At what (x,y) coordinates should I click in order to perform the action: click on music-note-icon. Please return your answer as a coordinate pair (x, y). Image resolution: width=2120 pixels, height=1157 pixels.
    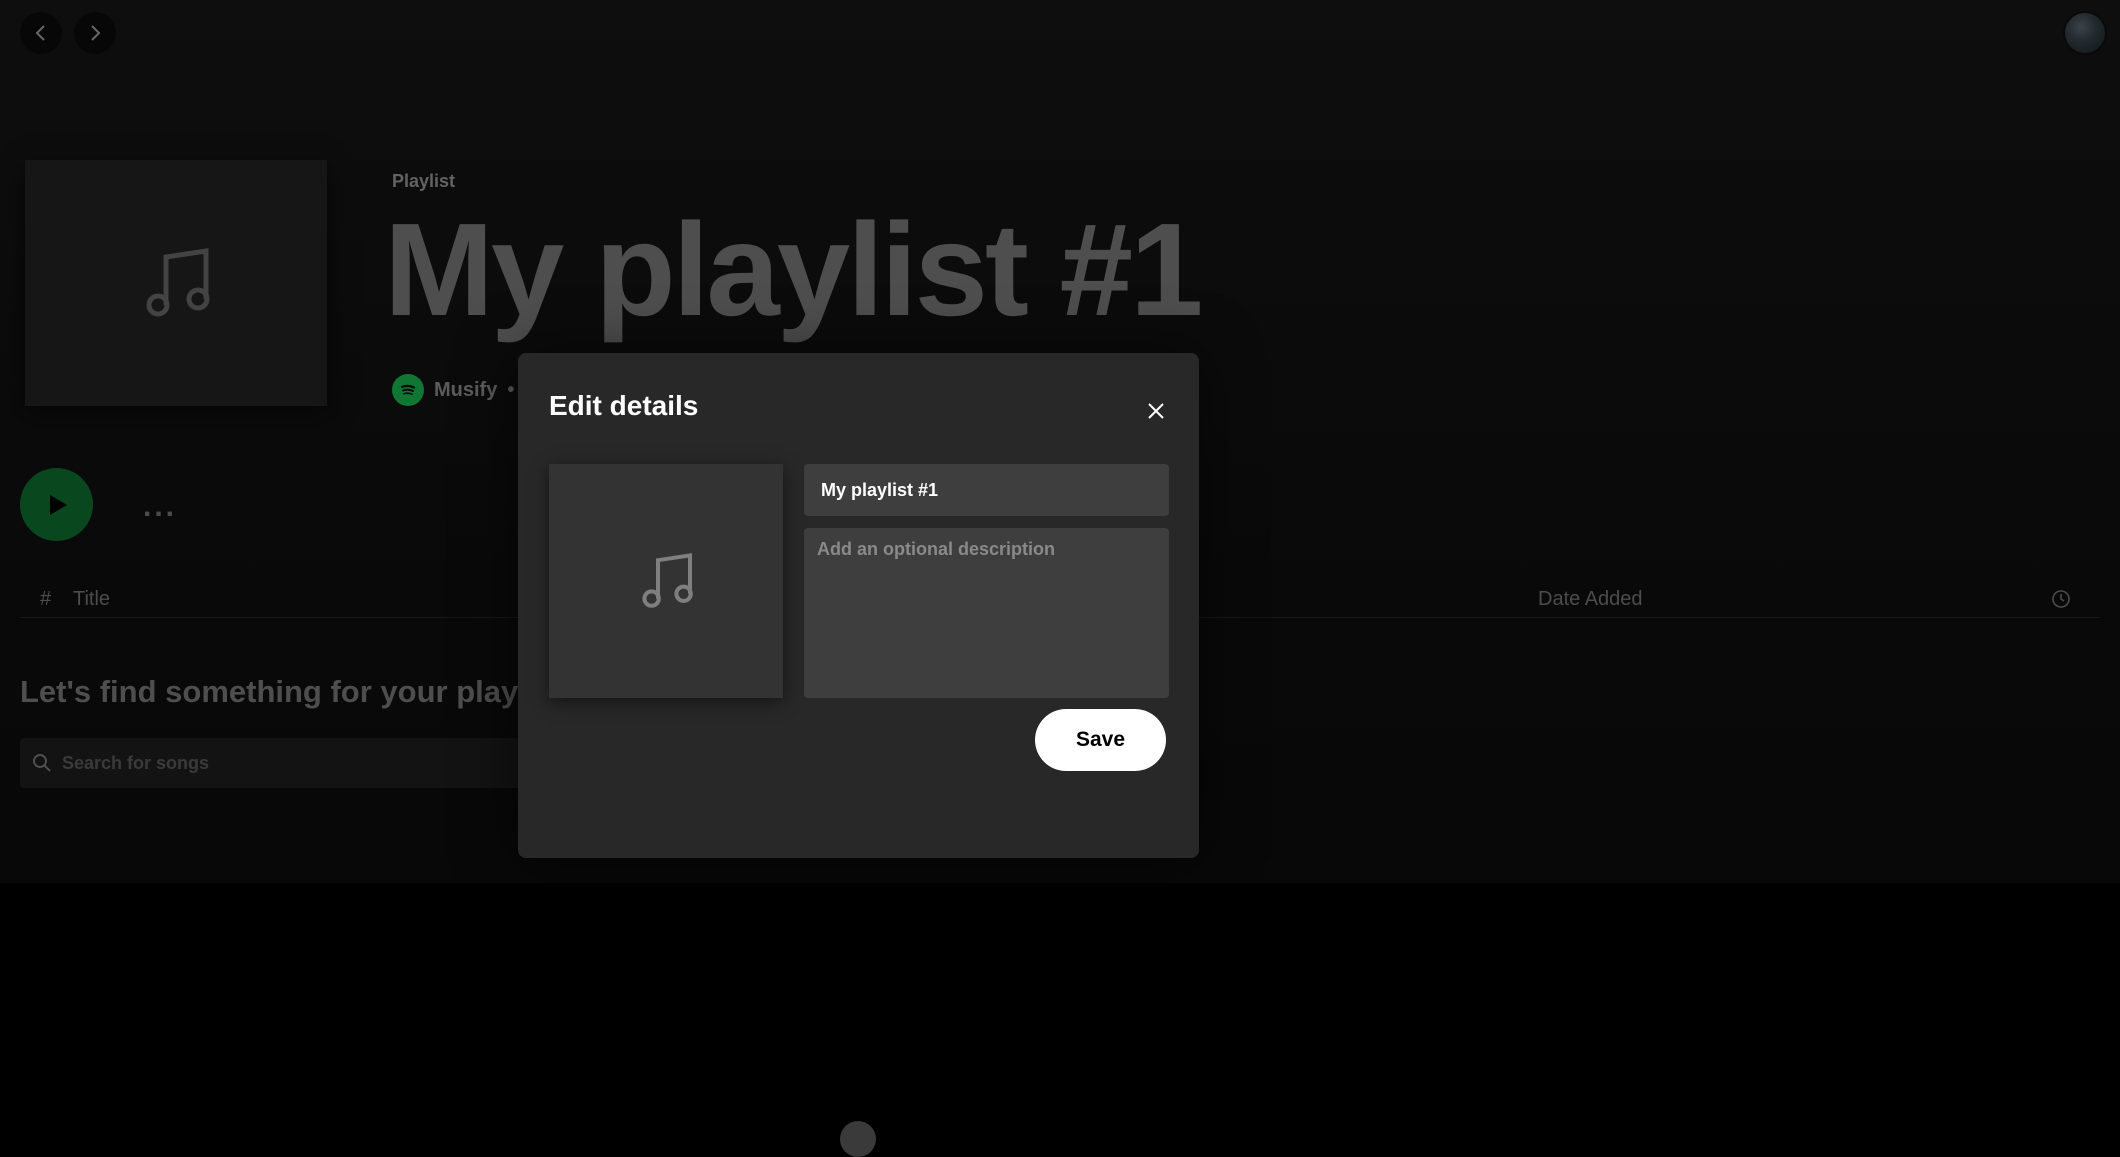
    Looking at the image, I should click on (667, 580).